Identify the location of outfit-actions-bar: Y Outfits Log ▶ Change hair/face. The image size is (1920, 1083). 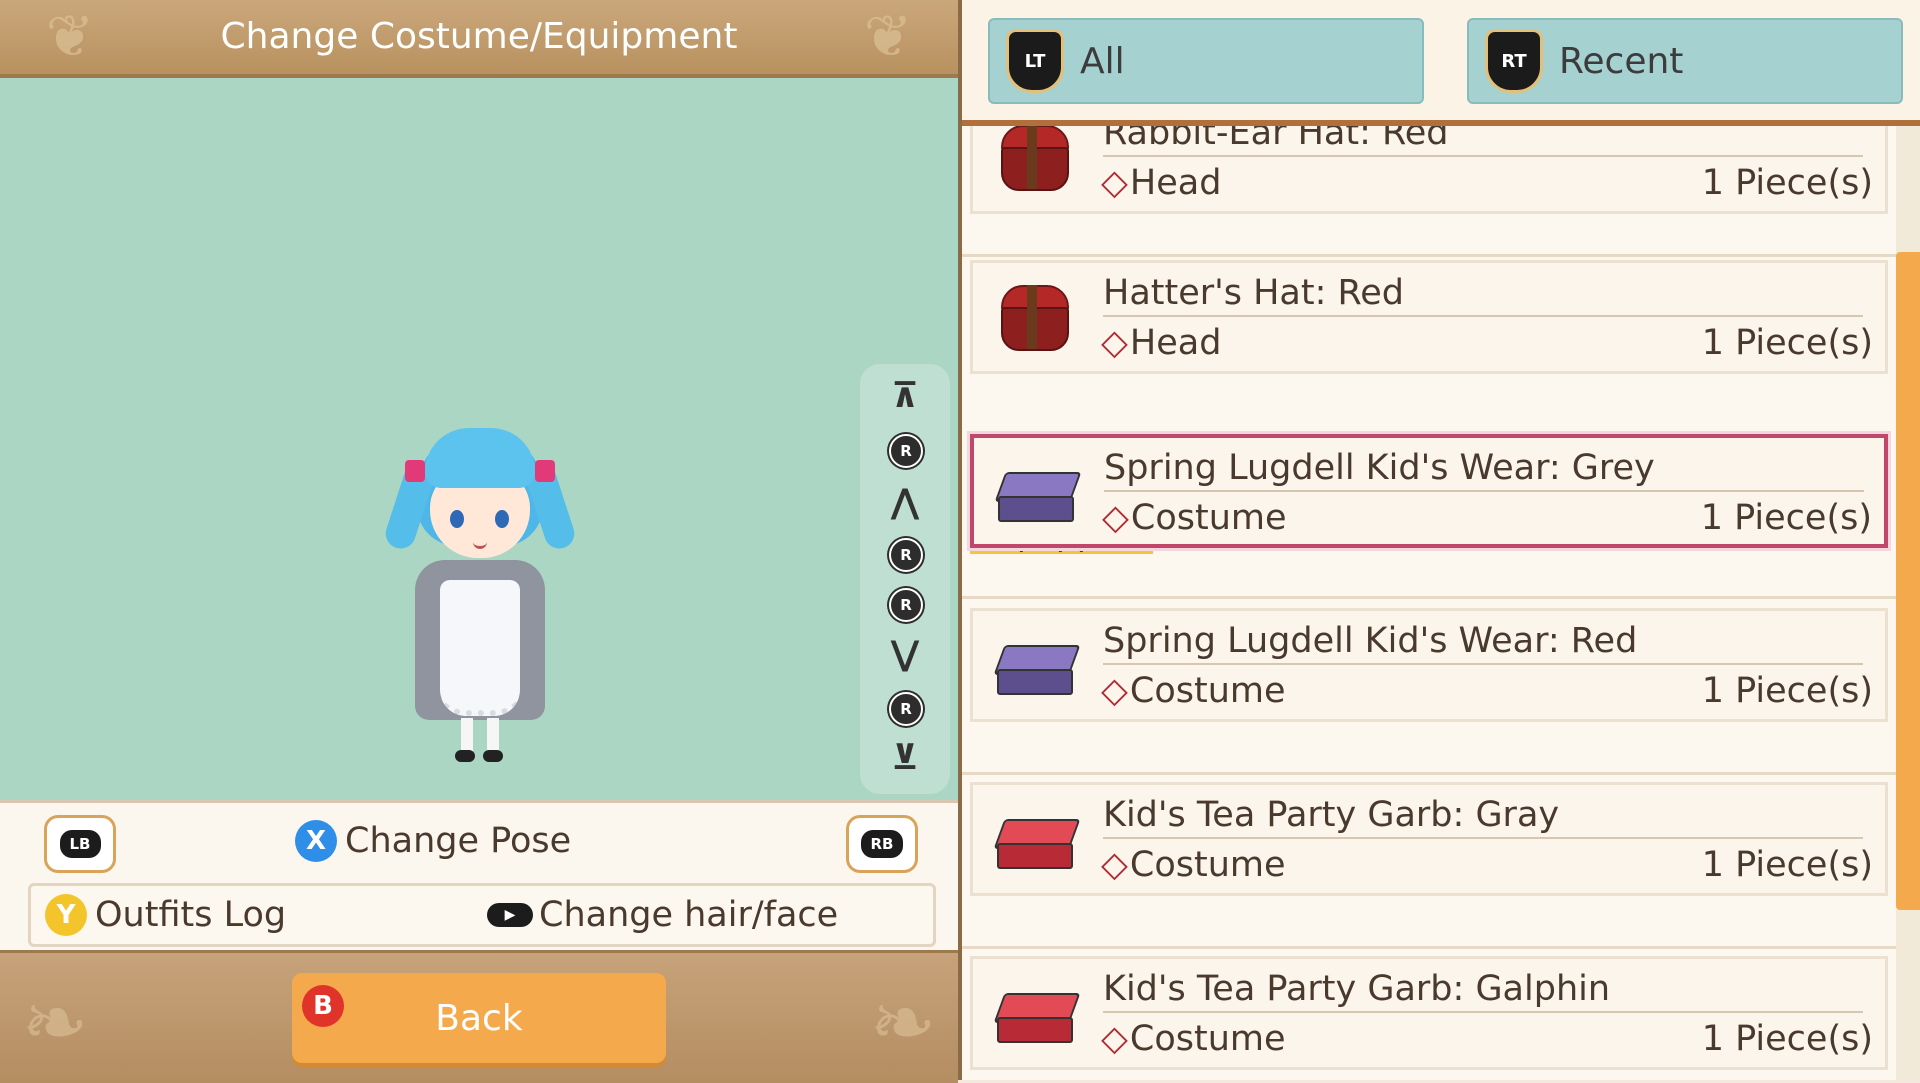
(482, 915).